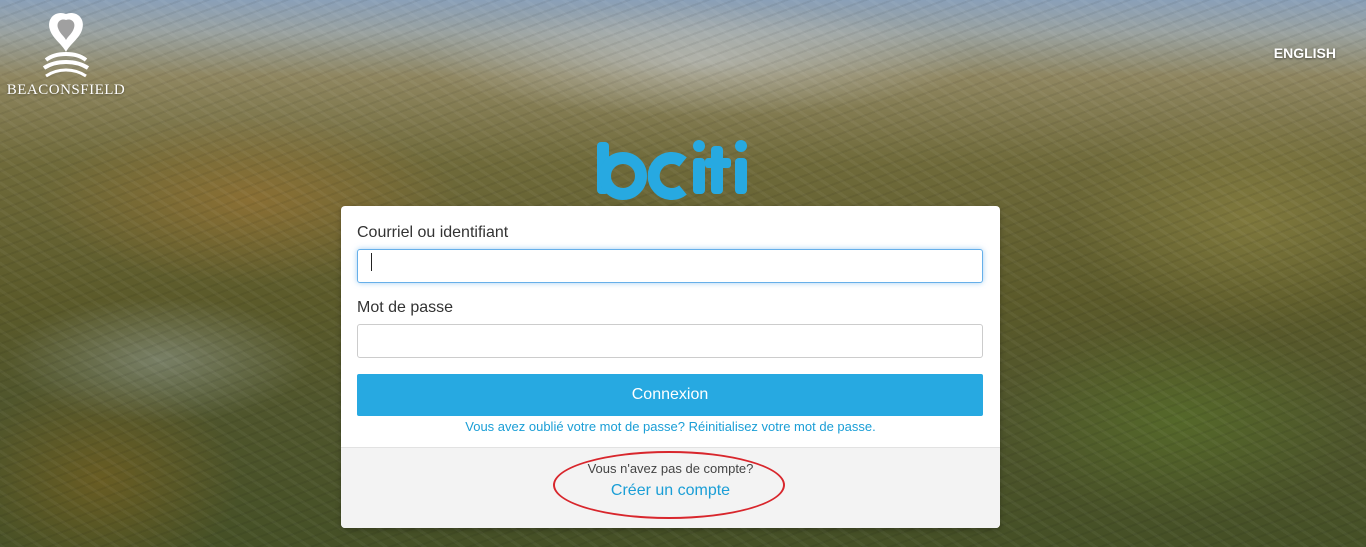 Image resolution: width=1366 pixels, height=547 pixels. What do you see at coordinates (1305, 53) in the screenshot?
I see `language-toggle-link: ENGLISH` at bounding box center [1305, 53].